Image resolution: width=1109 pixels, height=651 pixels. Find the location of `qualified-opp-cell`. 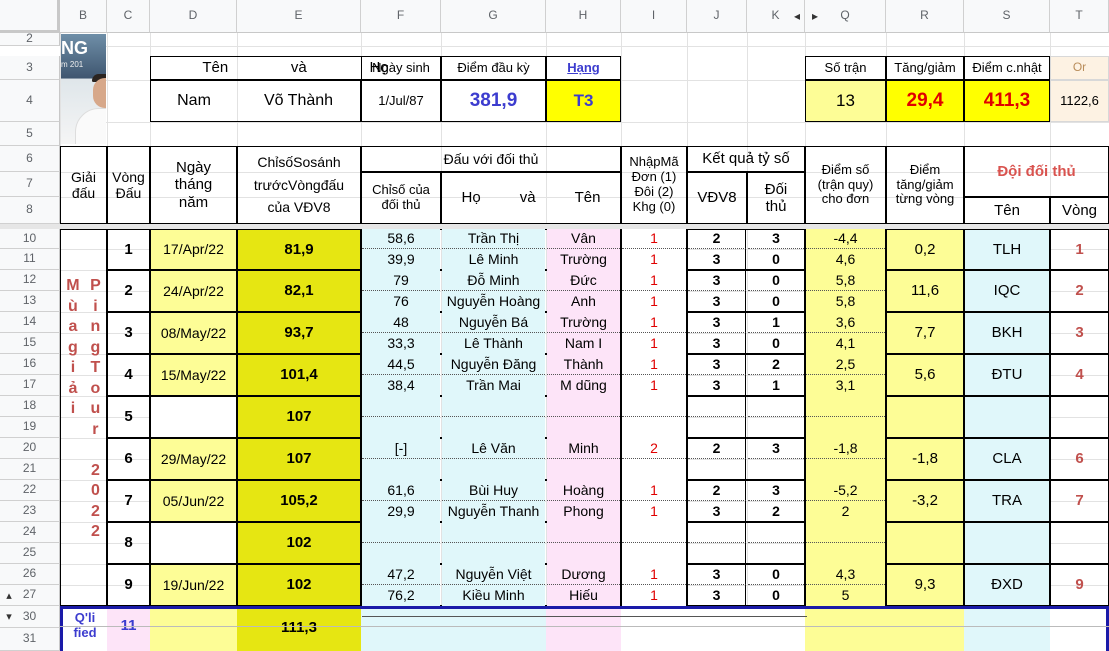

qualified-opp-cell is located at coordinates (401, 628).